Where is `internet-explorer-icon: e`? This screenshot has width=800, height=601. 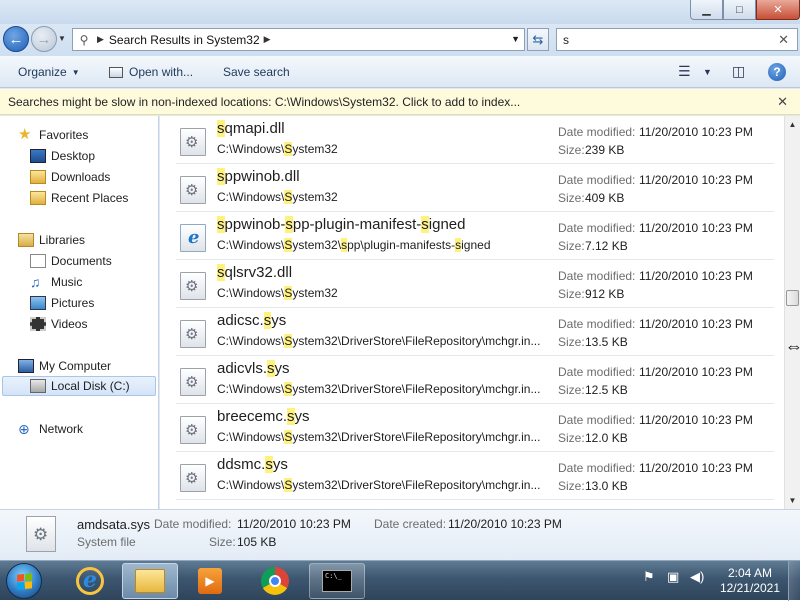 internet-explorer-icon: e is located at coordinates (90, 581).